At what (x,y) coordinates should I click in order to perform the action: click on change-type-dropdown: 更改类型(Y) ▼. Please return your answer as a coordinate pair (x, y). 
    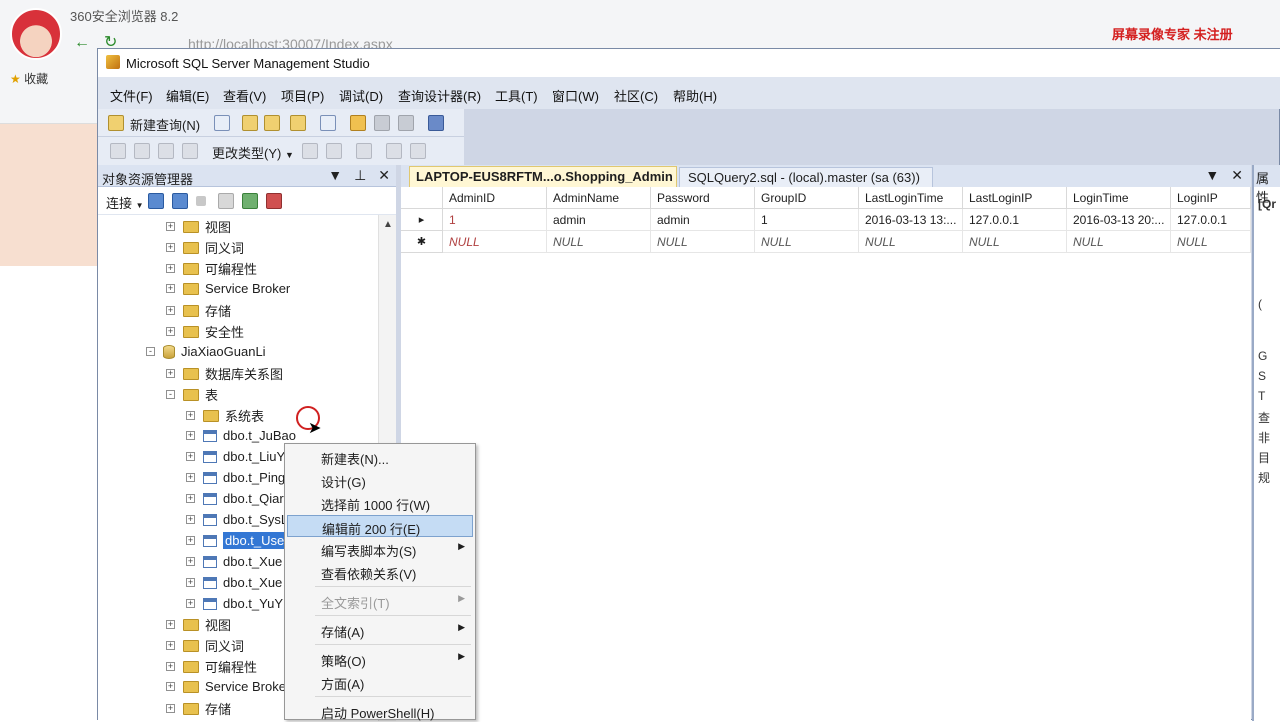
    Looking at the image, I should click on (253, 152).